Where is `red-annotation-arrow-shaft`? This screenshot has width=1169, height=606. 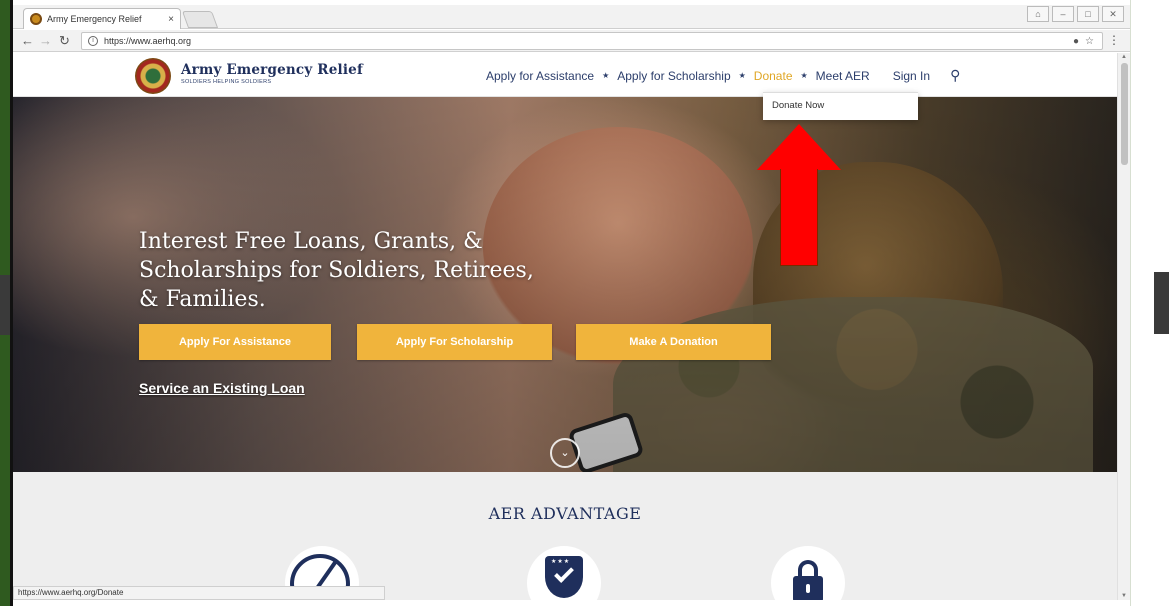 red-annotation-arrow-shaft is located at coordinates (799, 217).